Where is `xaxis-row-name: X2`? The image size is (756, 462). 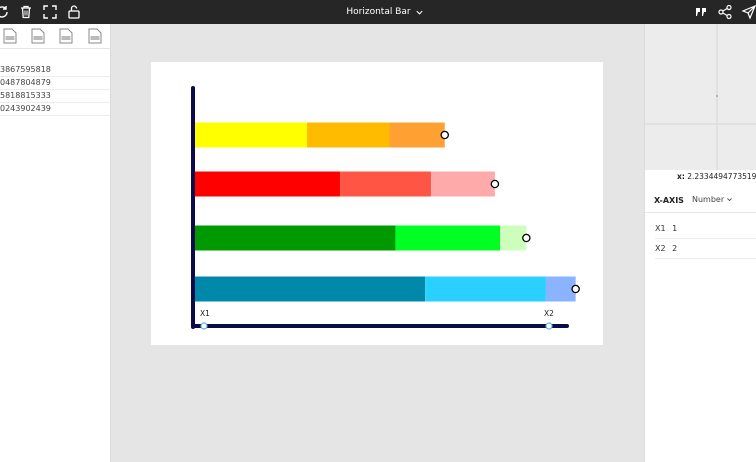 xaxis-row-name: X2 is located at coordinates (660, 248).